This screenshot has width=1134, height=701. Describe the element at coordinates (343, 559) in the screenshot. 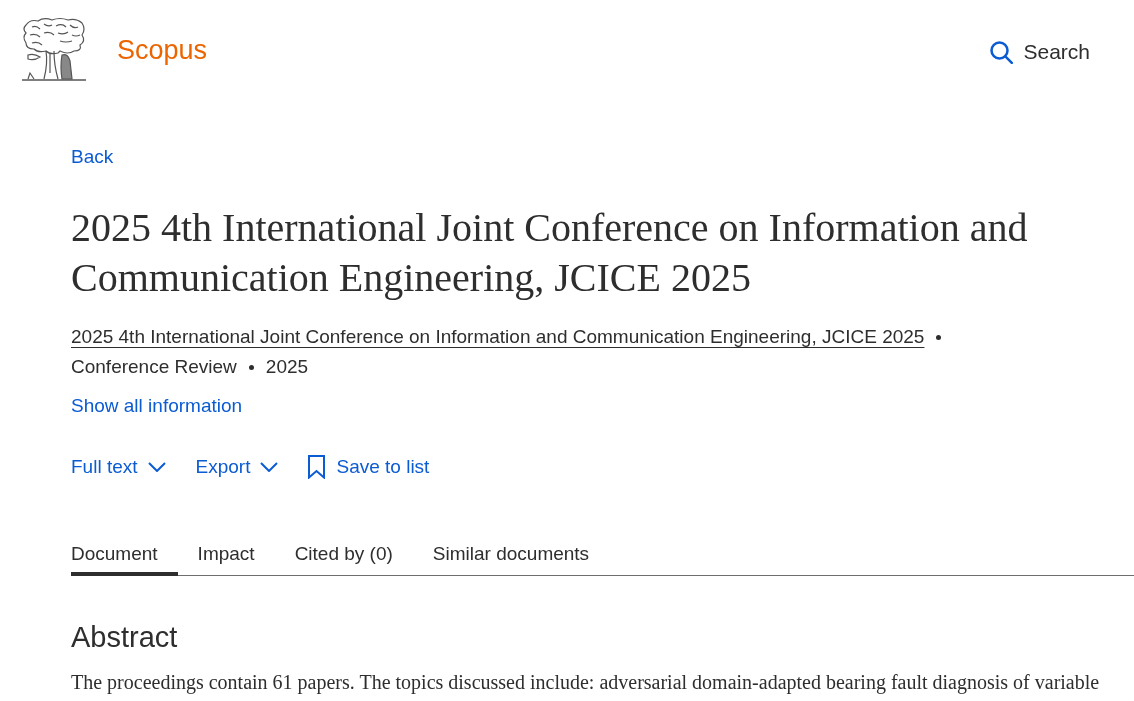

I see `tab: Cited by (0)` at that location.